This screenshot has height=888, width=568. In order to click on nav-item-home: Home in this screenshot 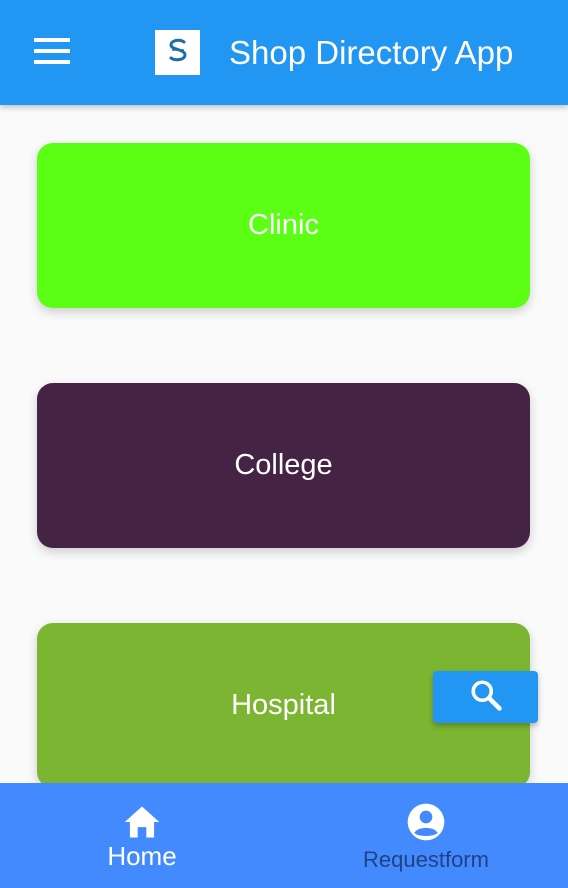, I will do `click(142, 835)`.